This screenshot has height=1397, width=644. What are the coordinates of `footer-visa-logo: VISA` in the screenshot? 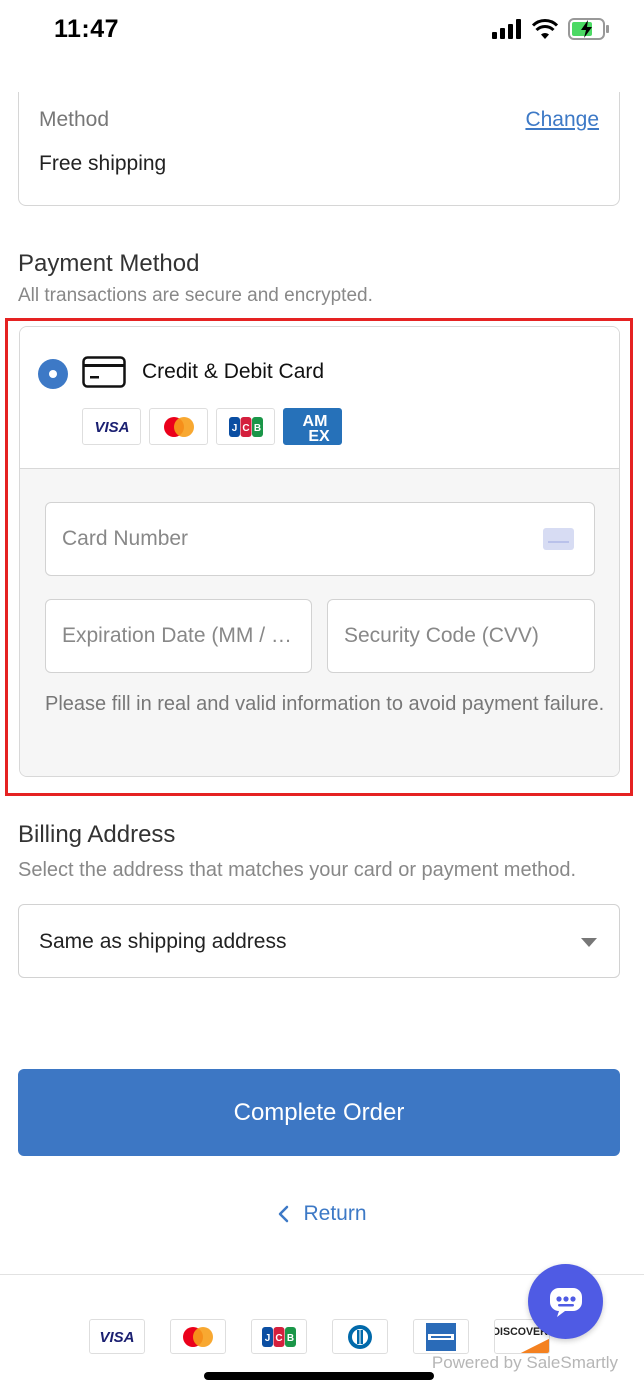 It's located at (117, 1336).